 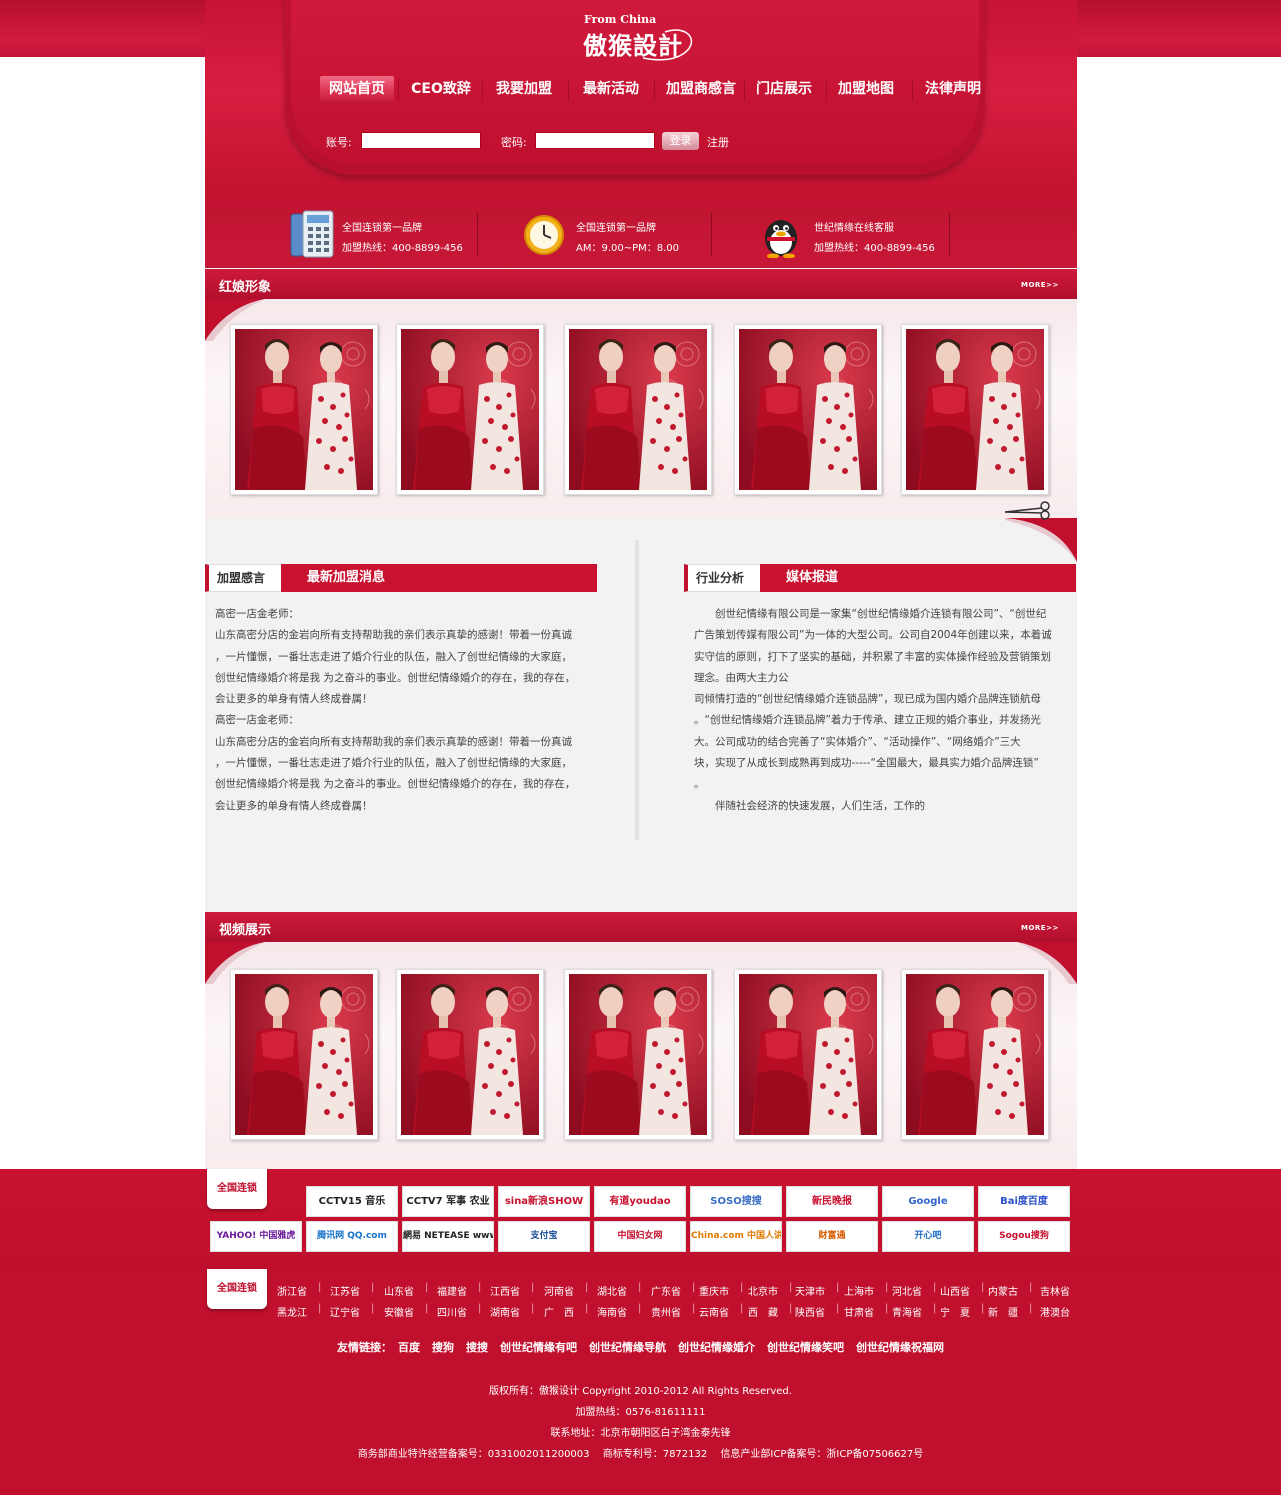 I want to click on nav-item: 法律声明, so click(x=953, y=89).